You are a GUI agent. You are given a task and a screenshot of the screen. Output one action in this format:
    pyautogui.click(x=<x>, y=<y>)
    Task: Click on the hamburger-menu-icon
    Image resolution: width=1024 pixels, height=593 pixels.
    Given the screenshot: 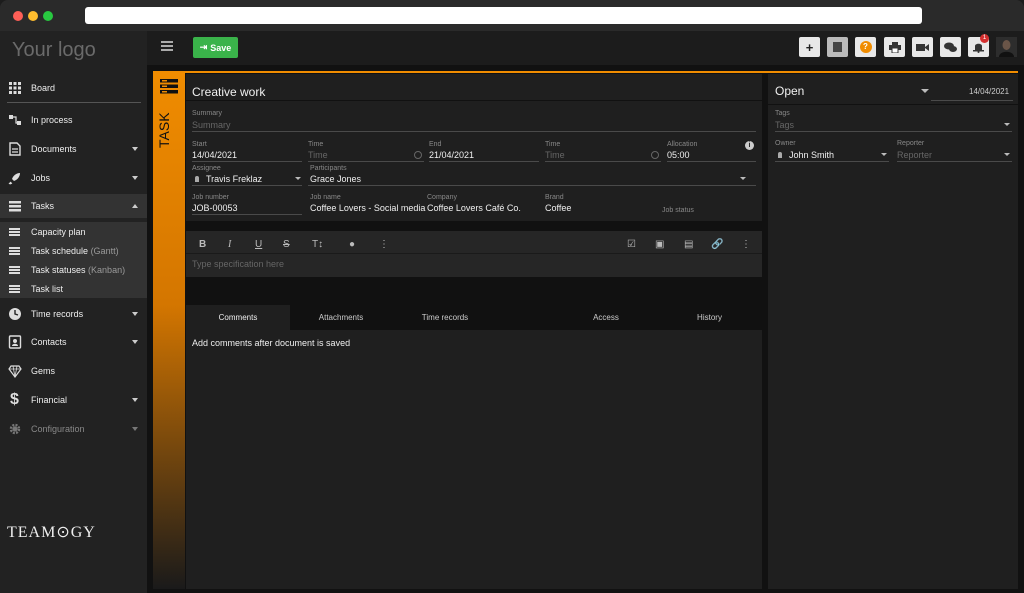 What is the action you would take?
    pyautogui.click(x=167, y=46)
    